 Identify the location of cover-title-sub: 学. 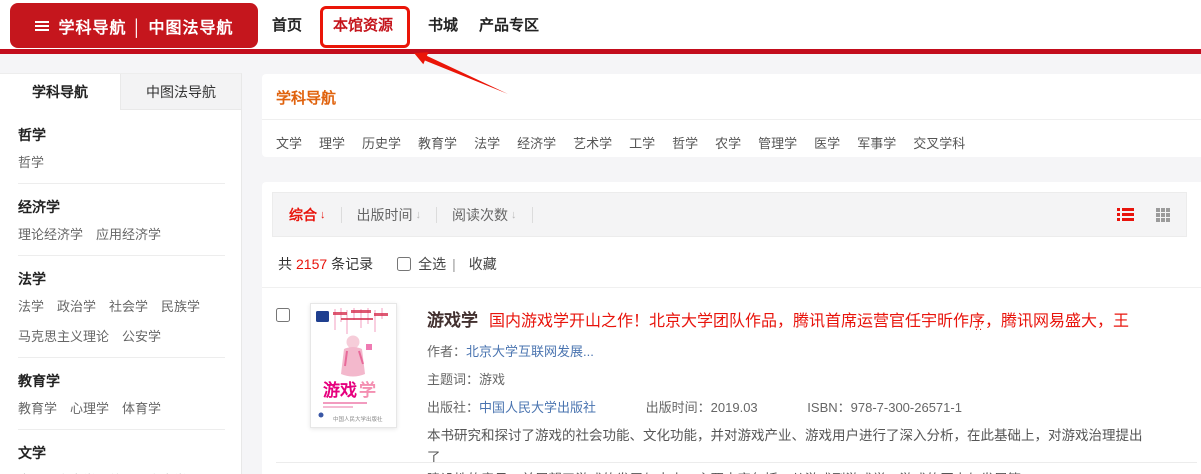
(367, 390).